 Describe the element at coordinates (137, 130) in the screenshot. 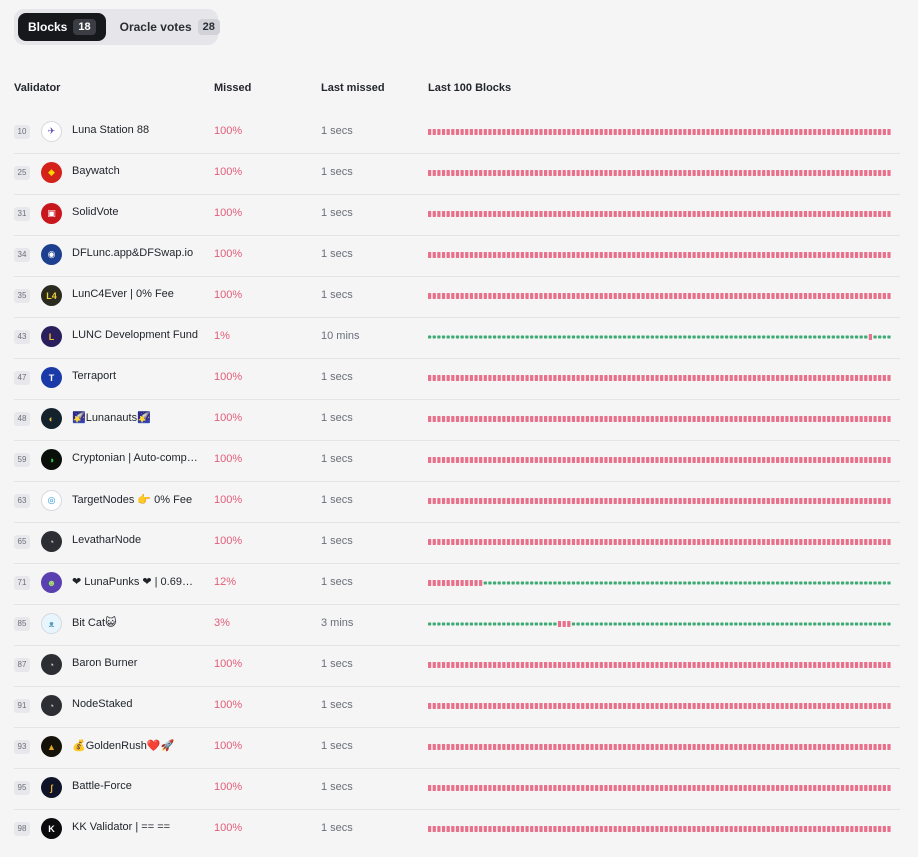

I see `validator-name-link: Luna Station 88` at that location.